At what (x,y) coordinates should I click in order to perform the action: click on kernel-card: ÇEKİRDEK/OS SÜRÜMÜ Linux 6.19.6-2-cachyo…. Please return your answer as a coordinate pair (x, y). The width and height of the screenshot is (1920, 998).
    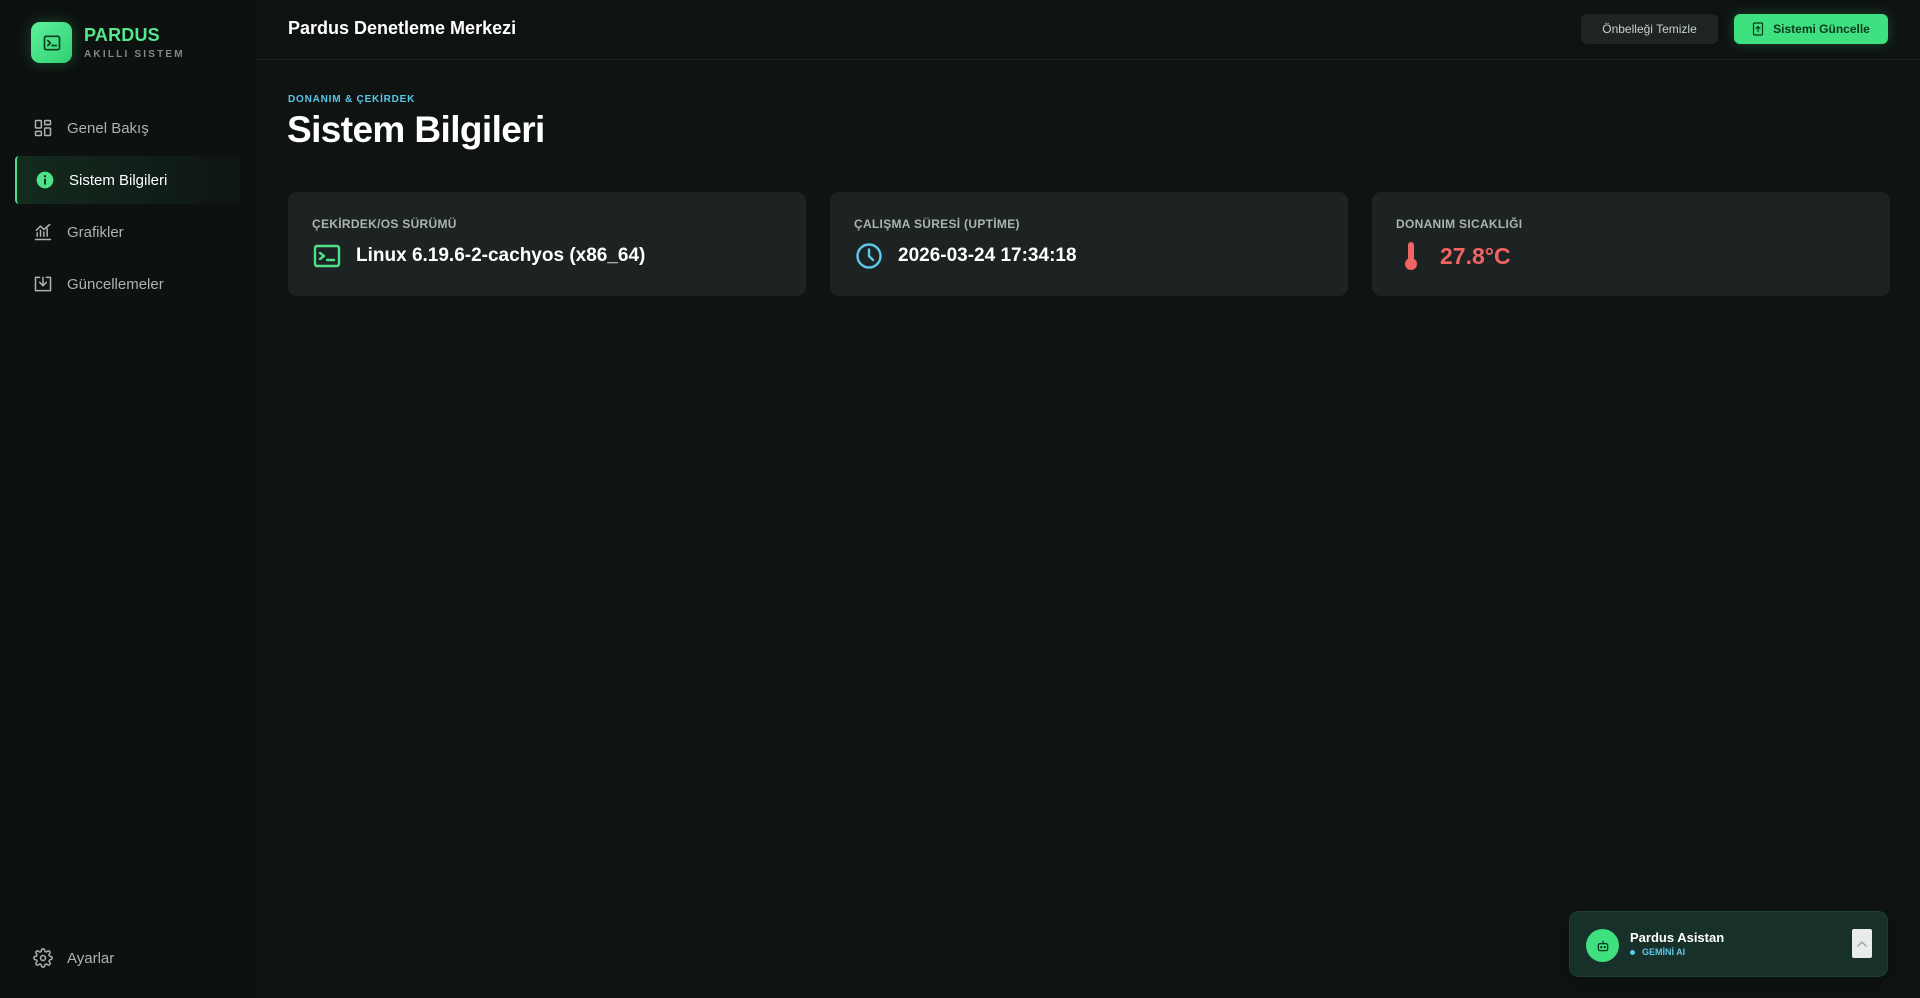
    Looking at the image, I should click on (547, 244).